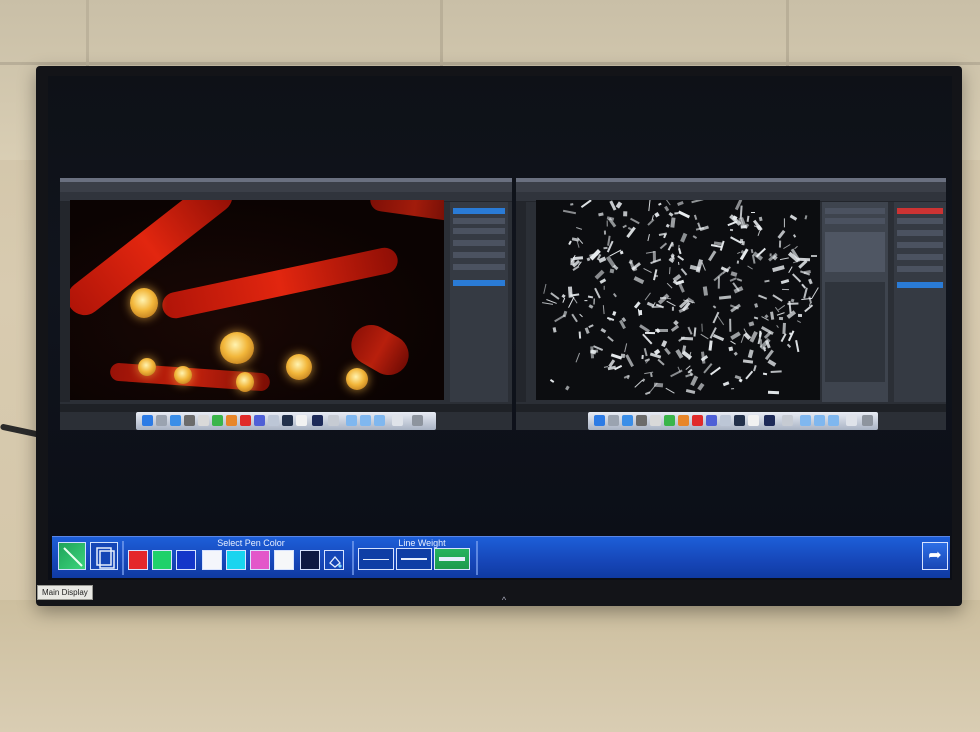 The height and width of the screenshot is (732, 980). I want to click on line-weight-label: Line Weight, so click(422, 543).